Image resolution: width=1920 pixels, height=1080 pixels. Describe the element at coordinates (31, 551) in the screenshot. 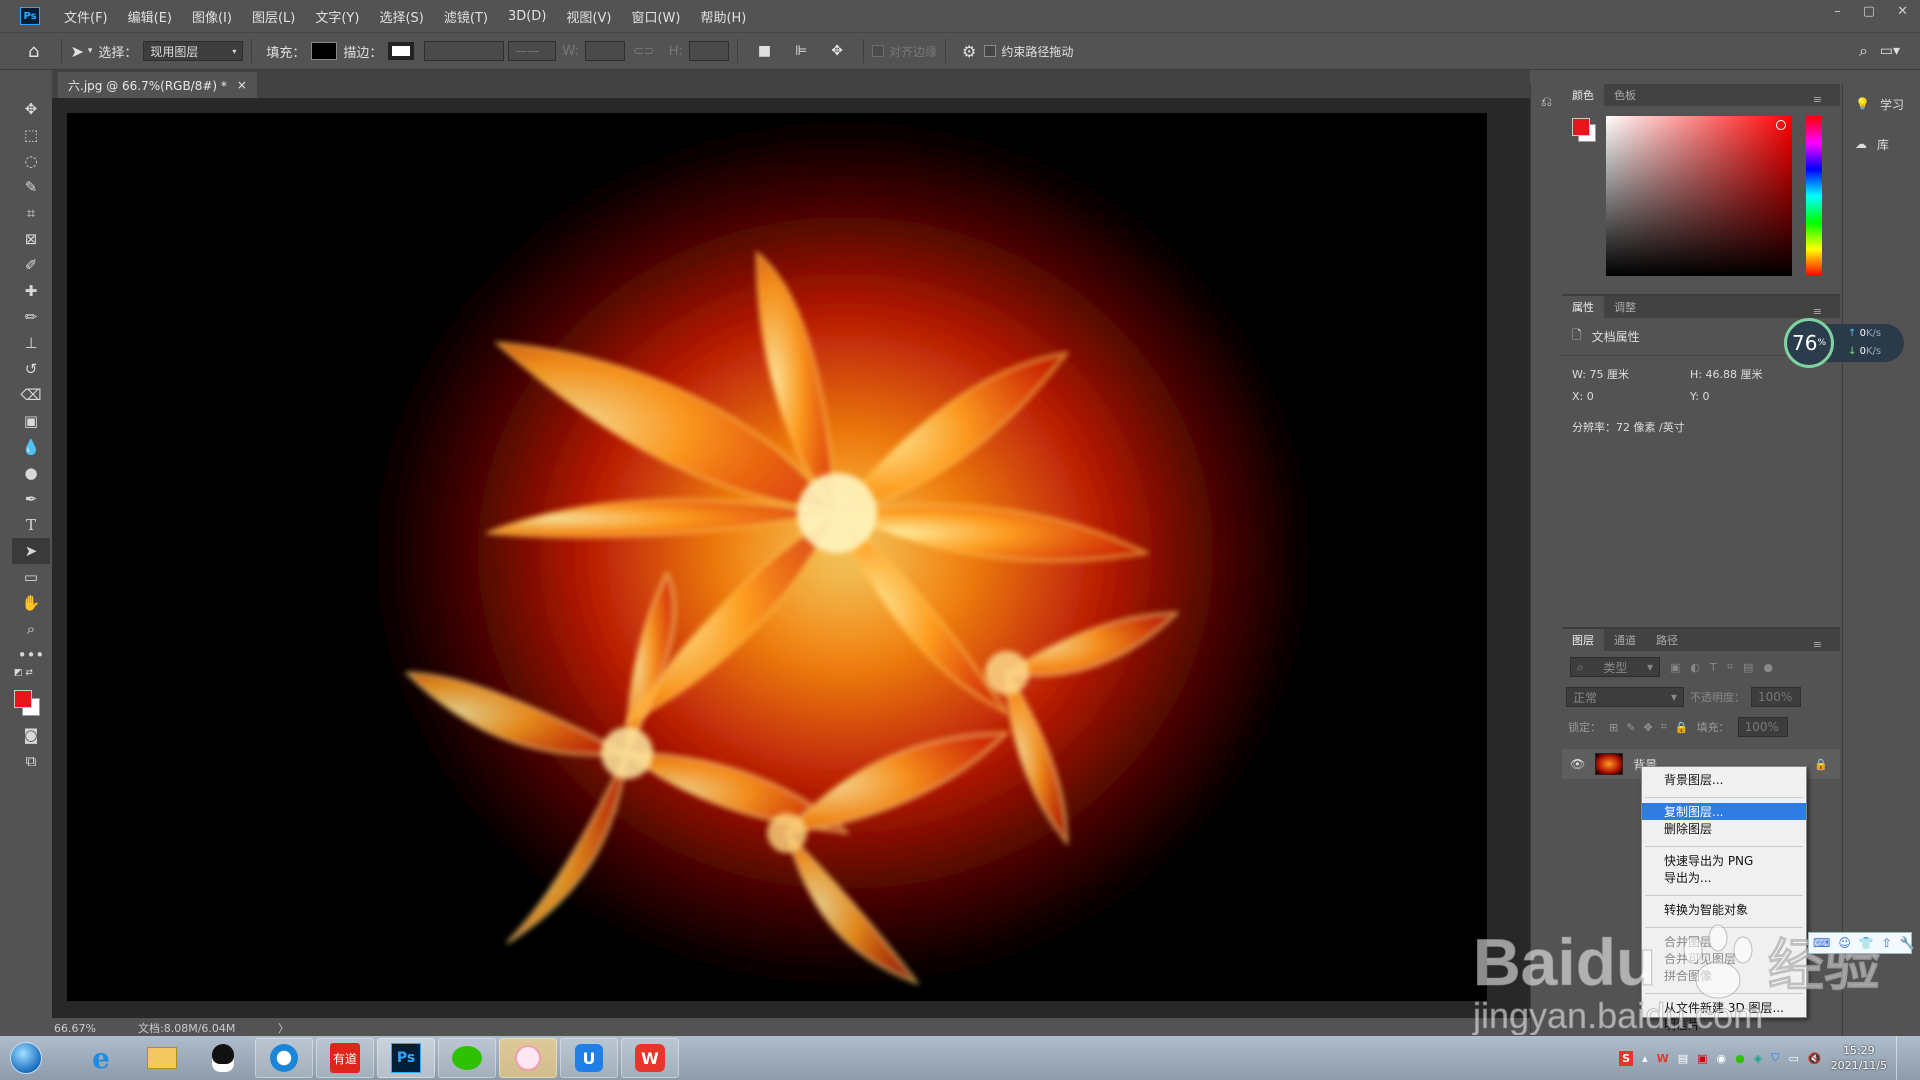

I see `path-selection-tool-icon: ➤` at that location.